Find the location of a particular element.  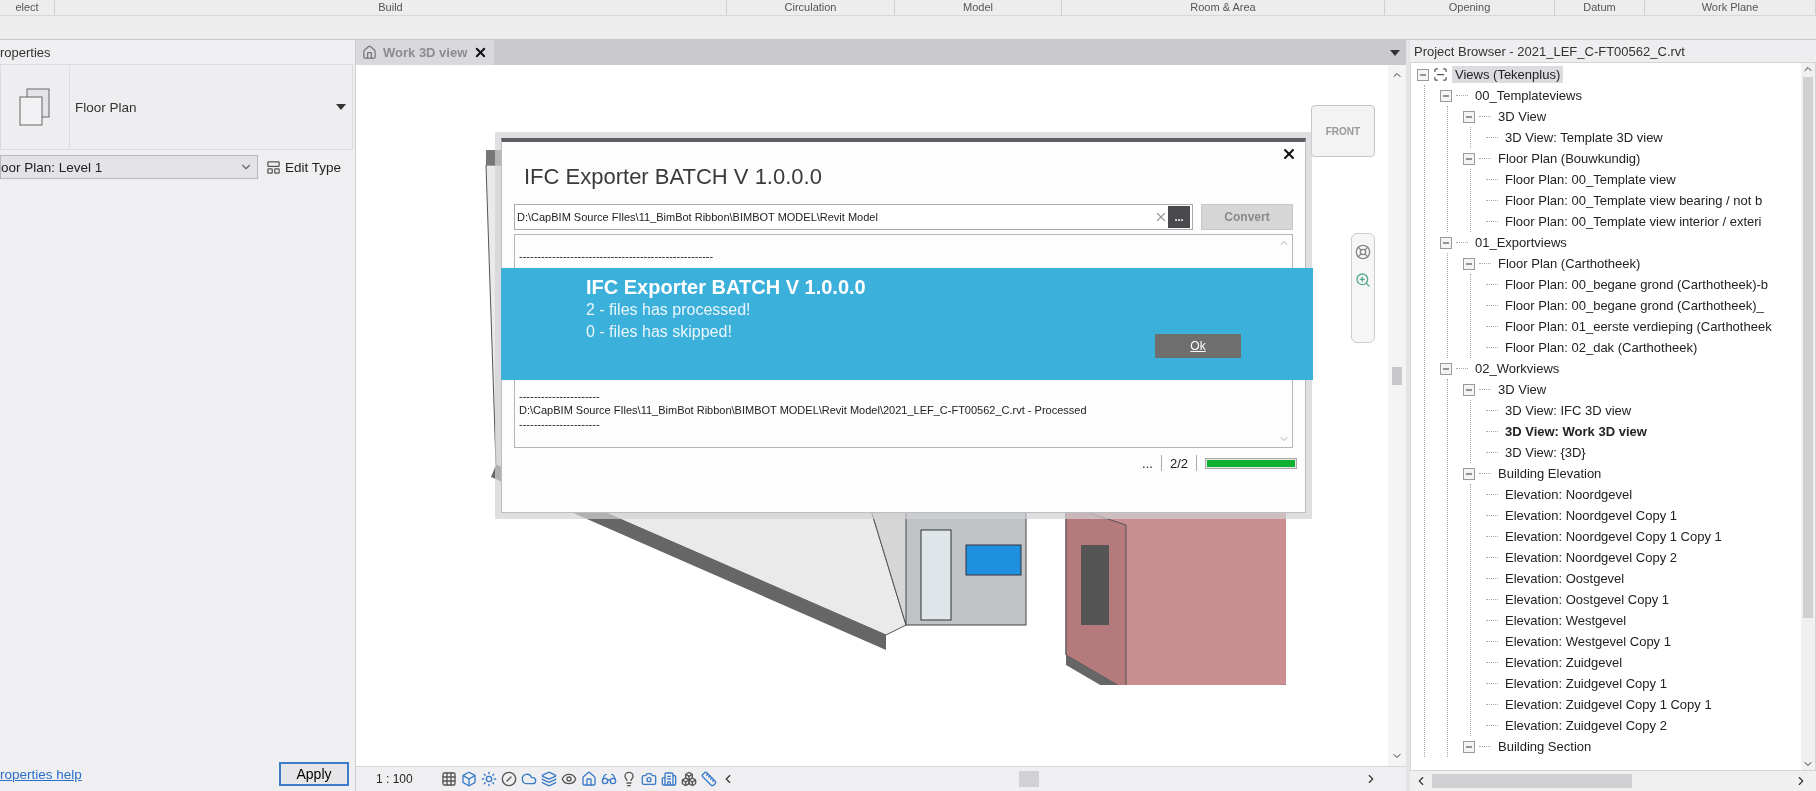

floor-plan-icon is located at coordinates (35, 107).